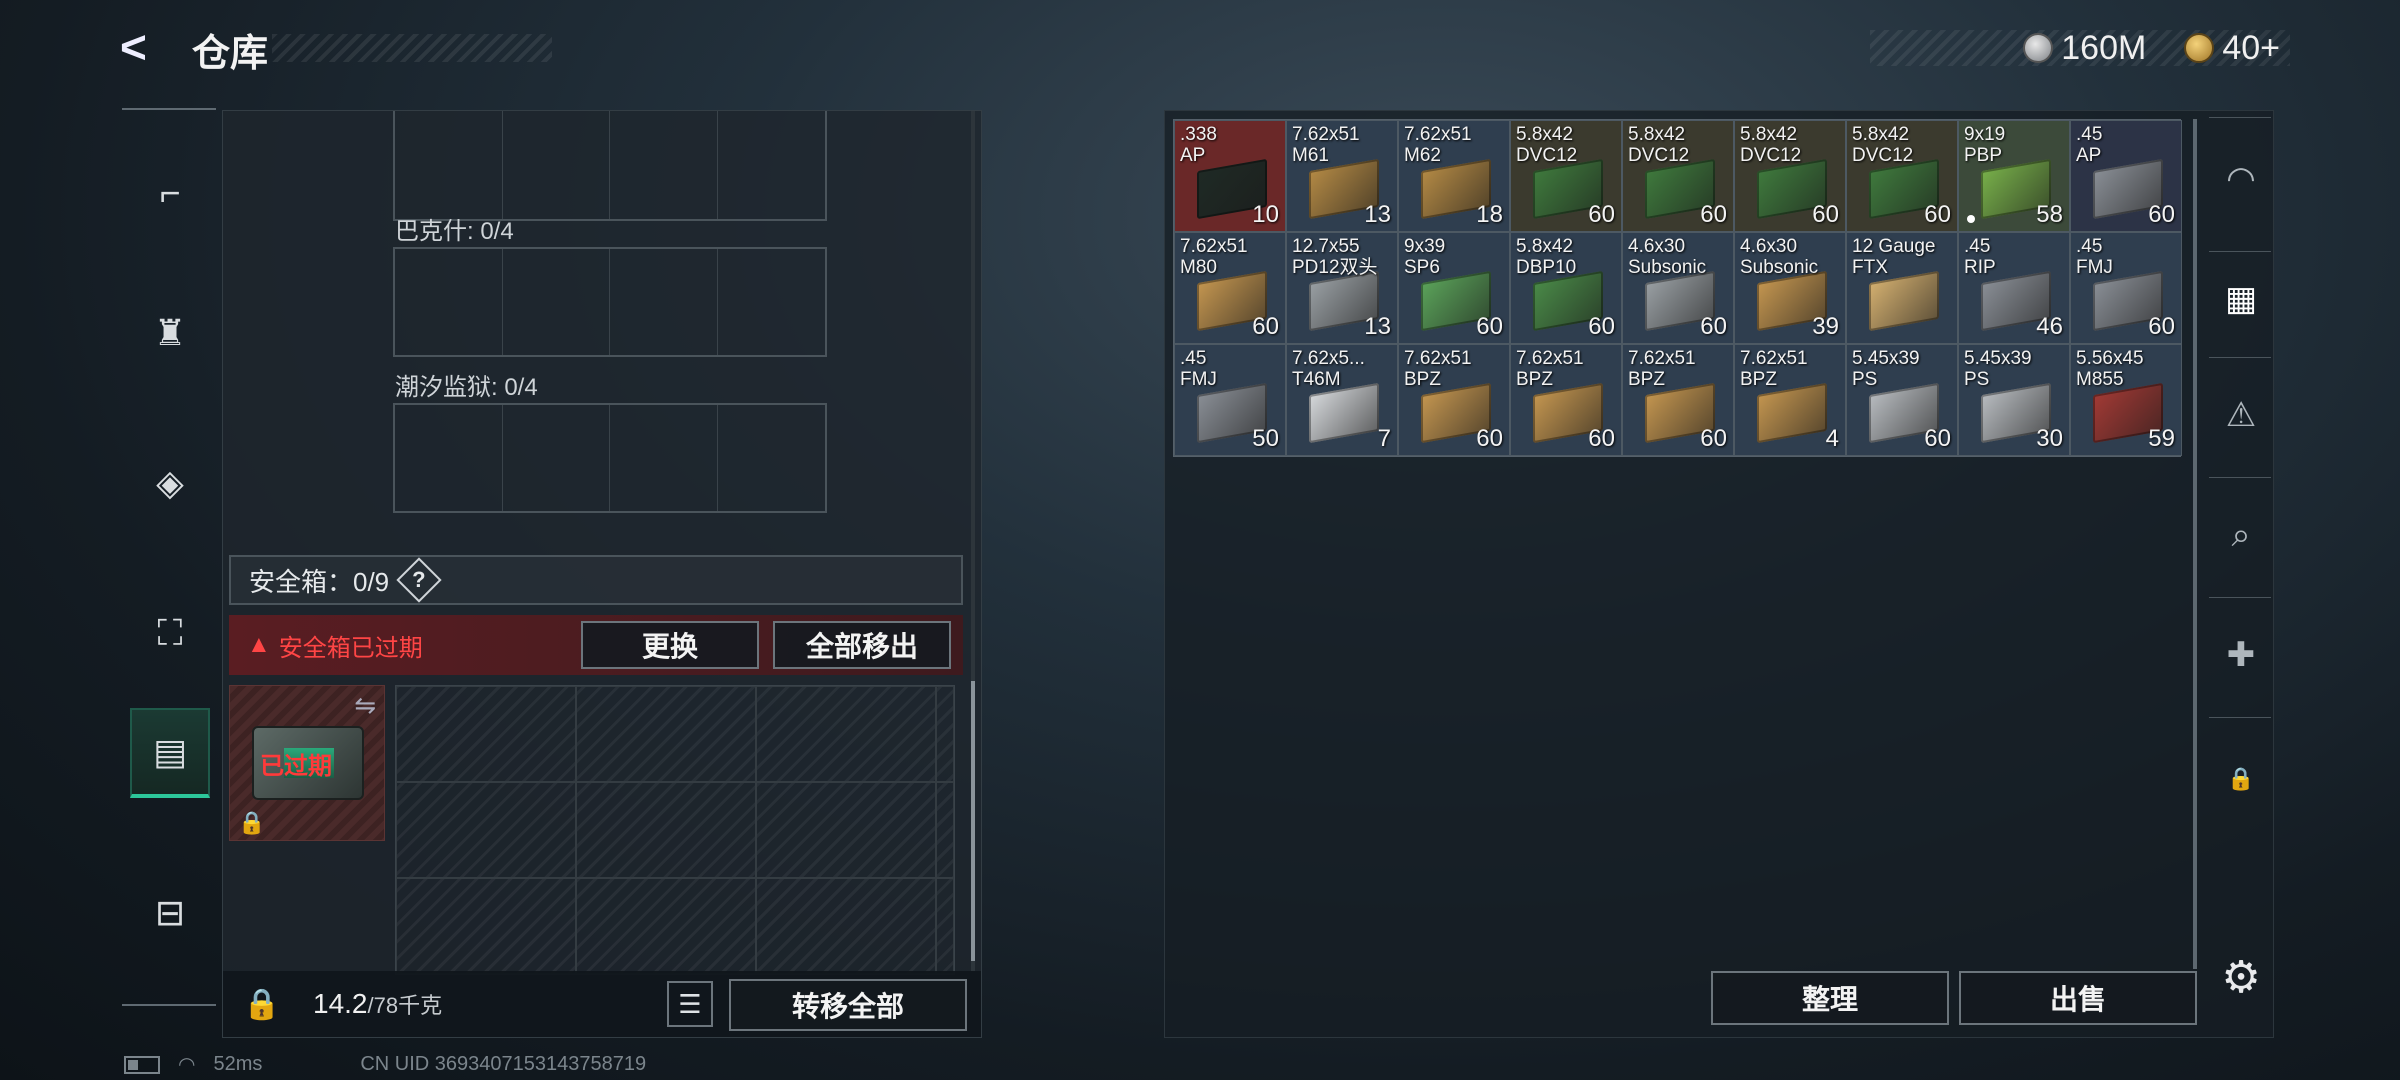  Describe the element at coordinates (377, 1004) in the screenshot. I see `weight-readout: 14.2/78千克` at that location.